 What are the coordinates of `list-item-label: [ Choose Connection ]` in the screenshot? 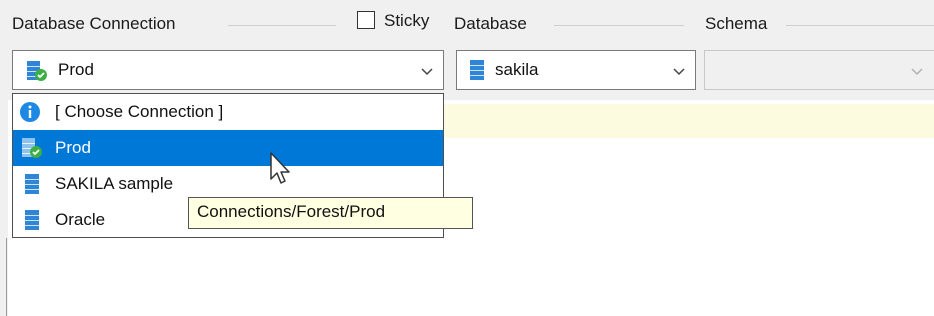 It's located at (139, 111).